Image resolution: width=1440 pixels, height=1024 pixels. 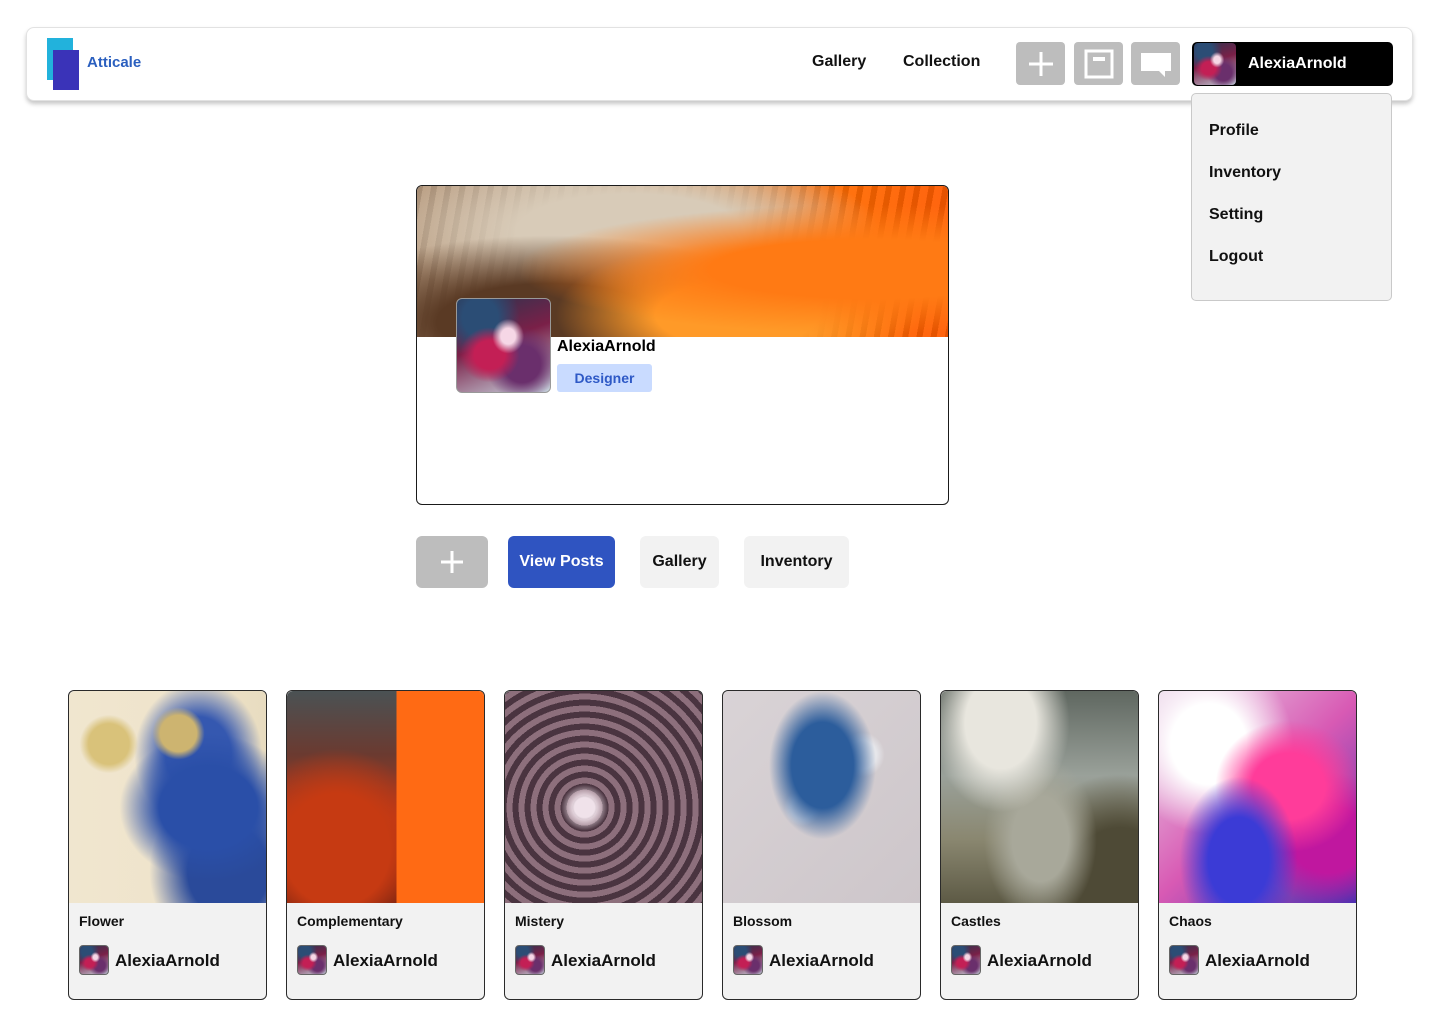 I want to click on top-navbar: Atticale Gallery Collection AlexiaArnold, so click(x=719, y=64).